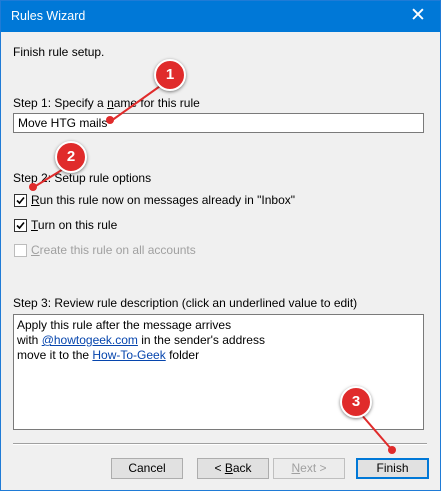 This screenshot has height=491, width=441. What do you see at coordinates (356, 402) in the screenshot?
I see `annotation-marker-3: 3` at bounding box center [356, 402].